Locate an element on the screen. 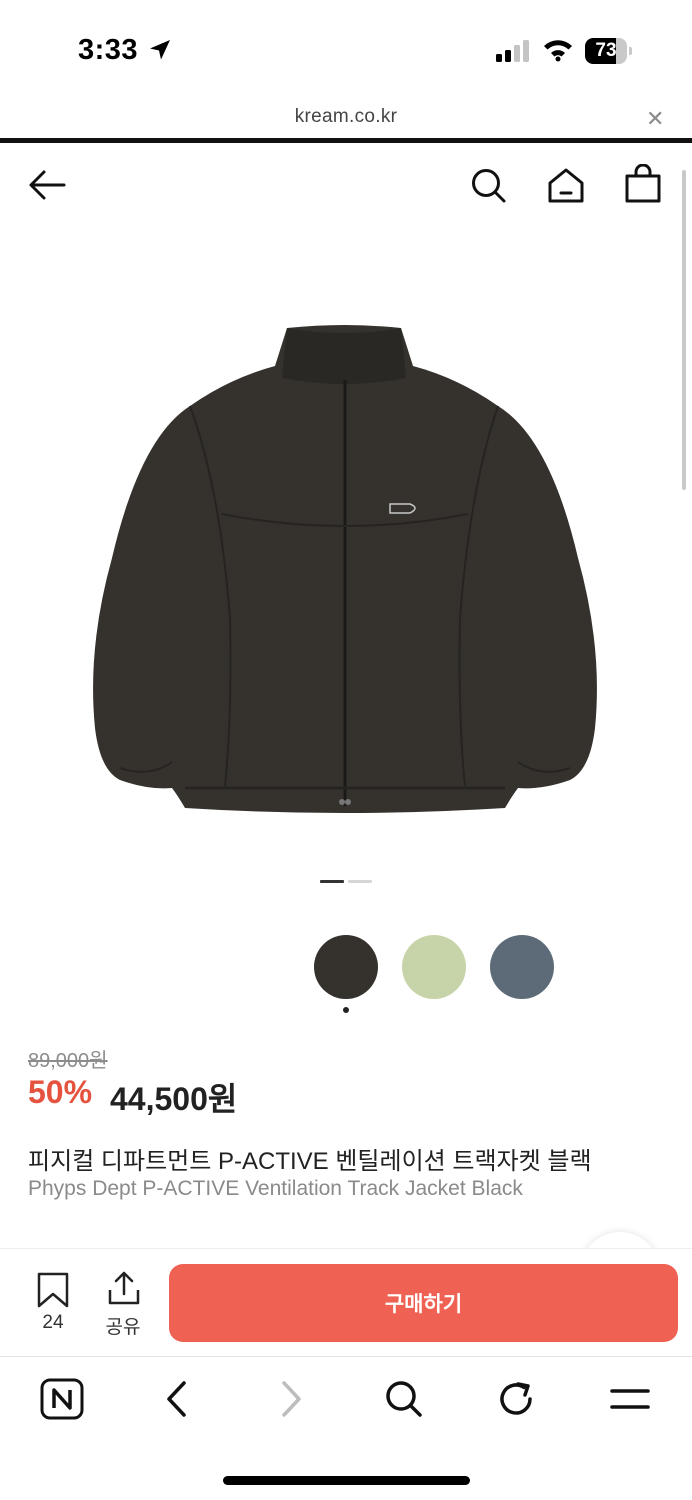 The image size is (692, 1500). bookmark-icon is located at coordinates (53, 1290).